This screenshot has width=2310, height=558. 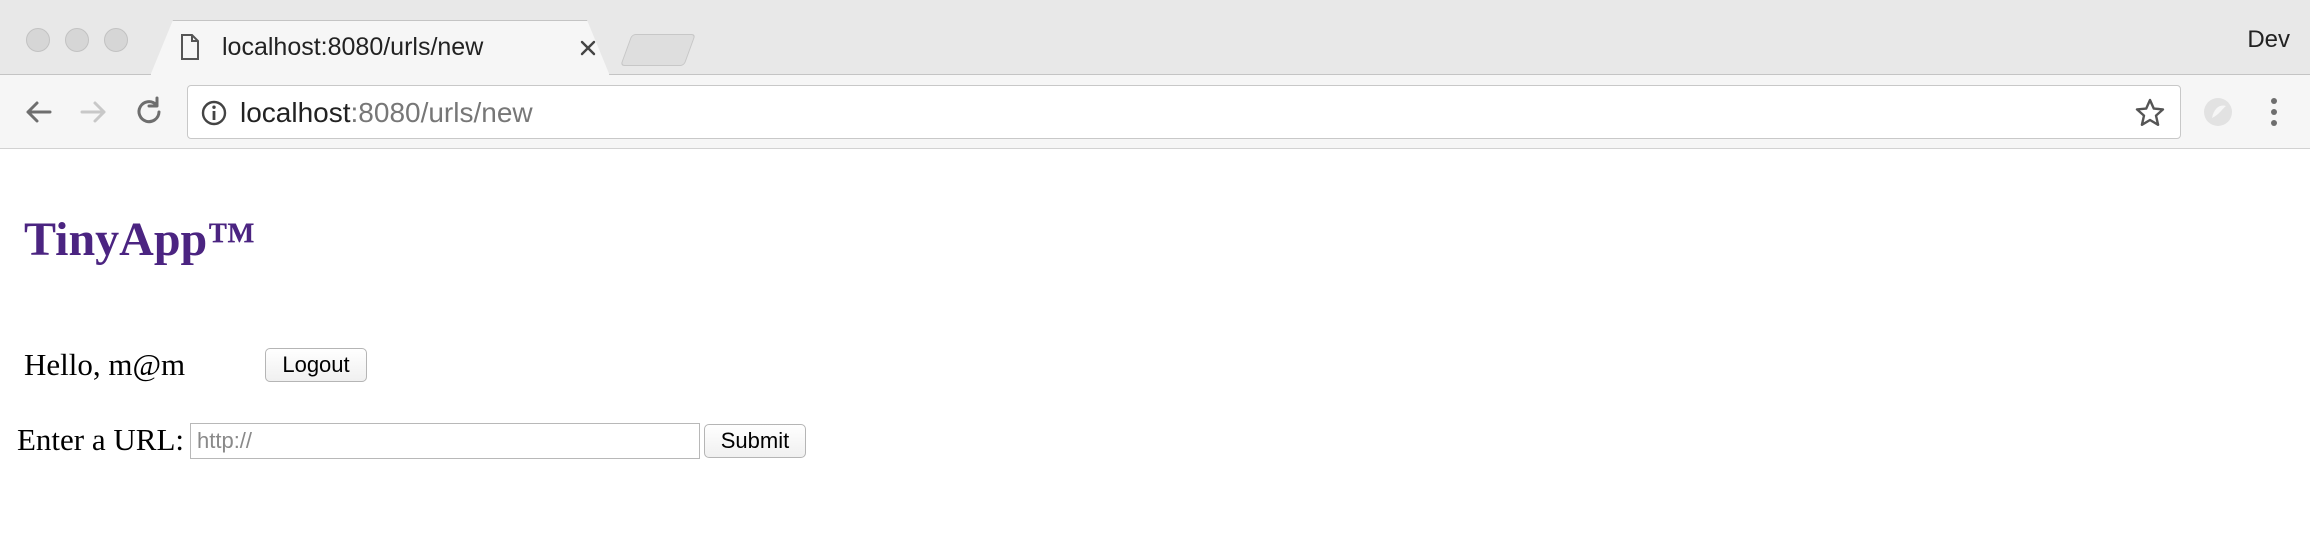 I want to click on profile-name: Dev, so click(x=2268, y=40).